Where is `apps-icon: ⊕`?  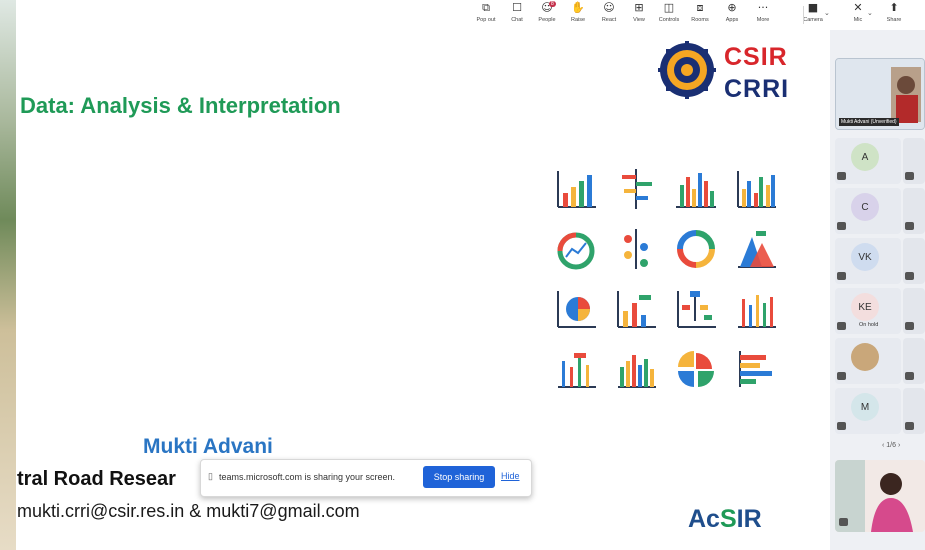 apps-icon: ⊕ is located at coordinates (732, 7).